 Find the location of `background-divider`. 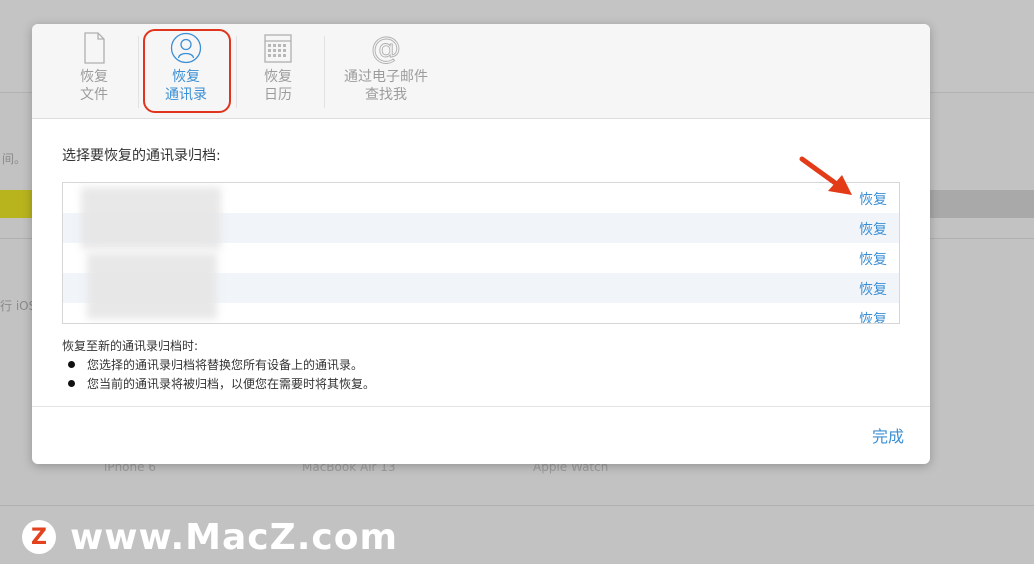

background-divider is located at coordinates (517, 505).